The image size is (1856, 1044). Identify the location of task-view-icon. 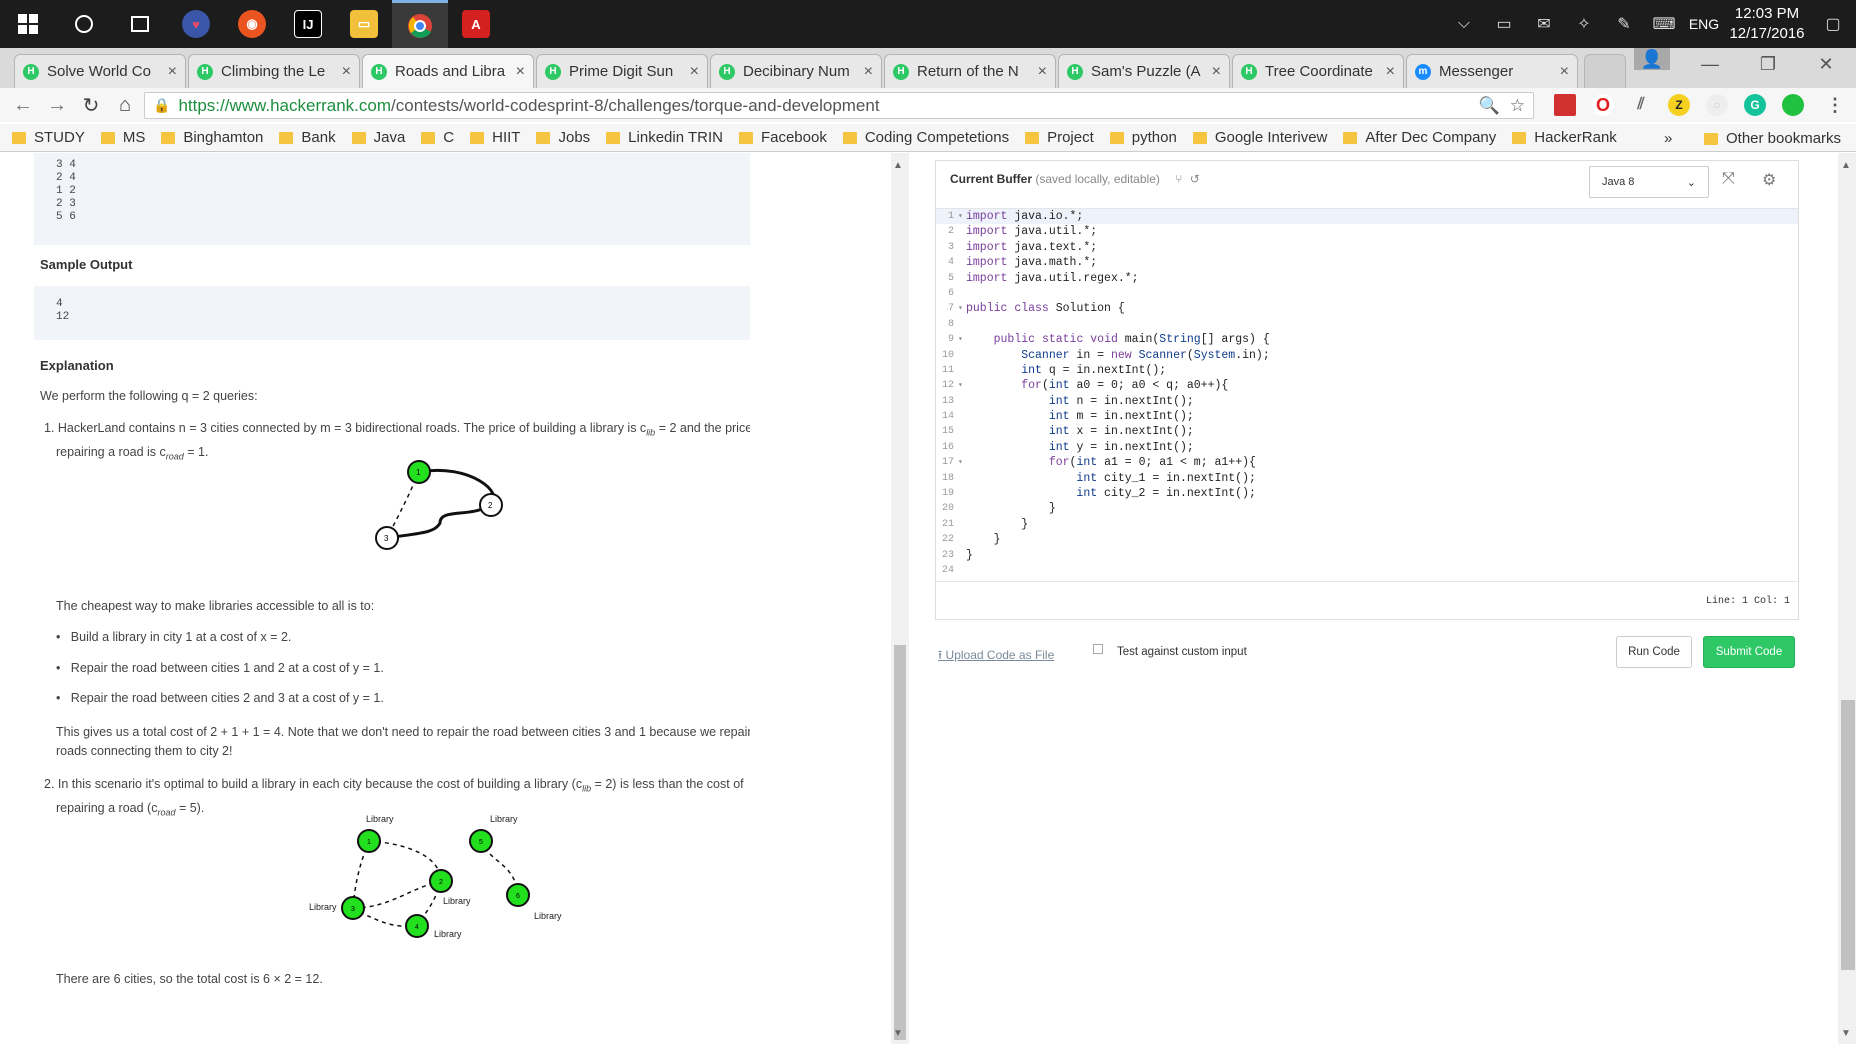
(140, 24).